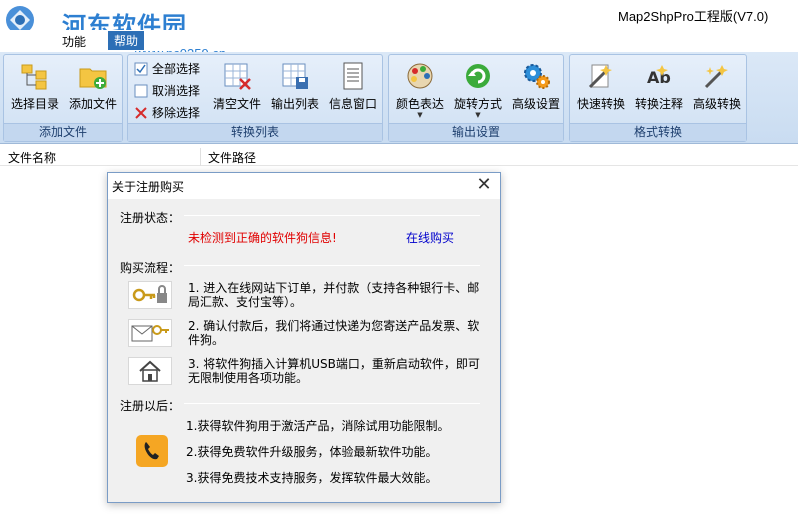  I want to click on rotate-icon, so click(478, 76).